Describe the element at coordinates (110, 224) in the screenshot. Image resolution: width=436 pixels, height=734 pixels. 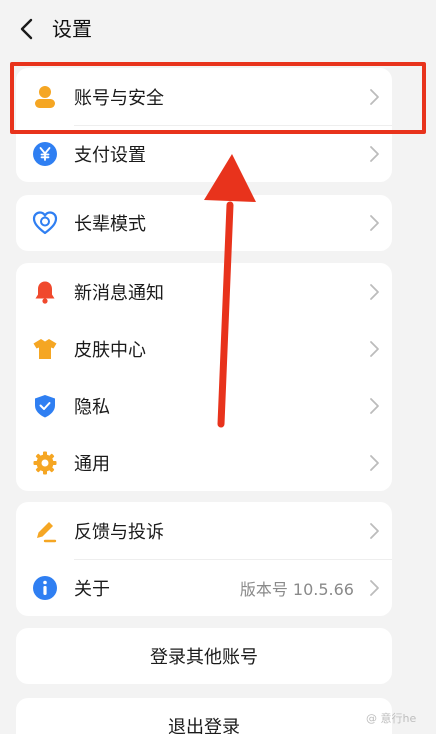
I see `elder-mode-label: 长辈模式` at that location.